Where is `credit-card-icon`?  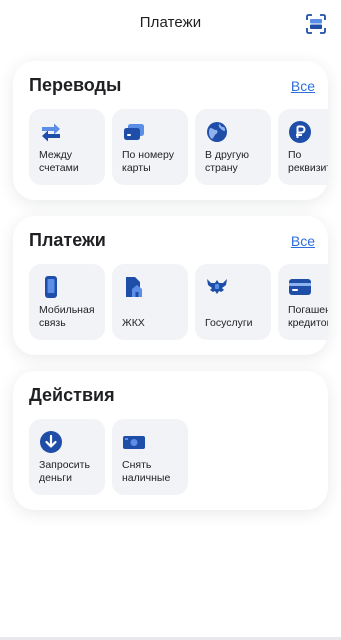 credit-card-icon is located at coordinates (300, 287).